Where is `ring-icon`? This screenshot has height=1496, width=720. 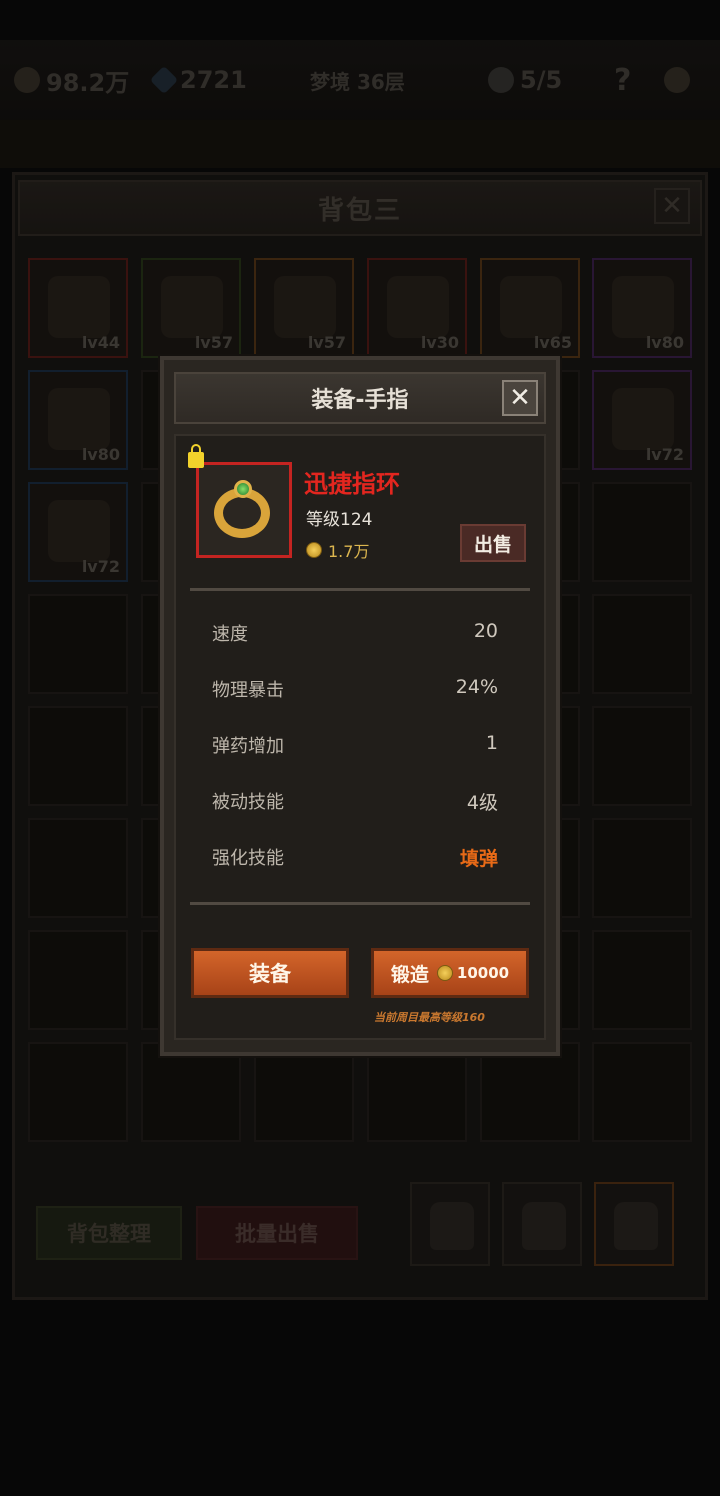 ring-icon is located at coordinates (244, 510).